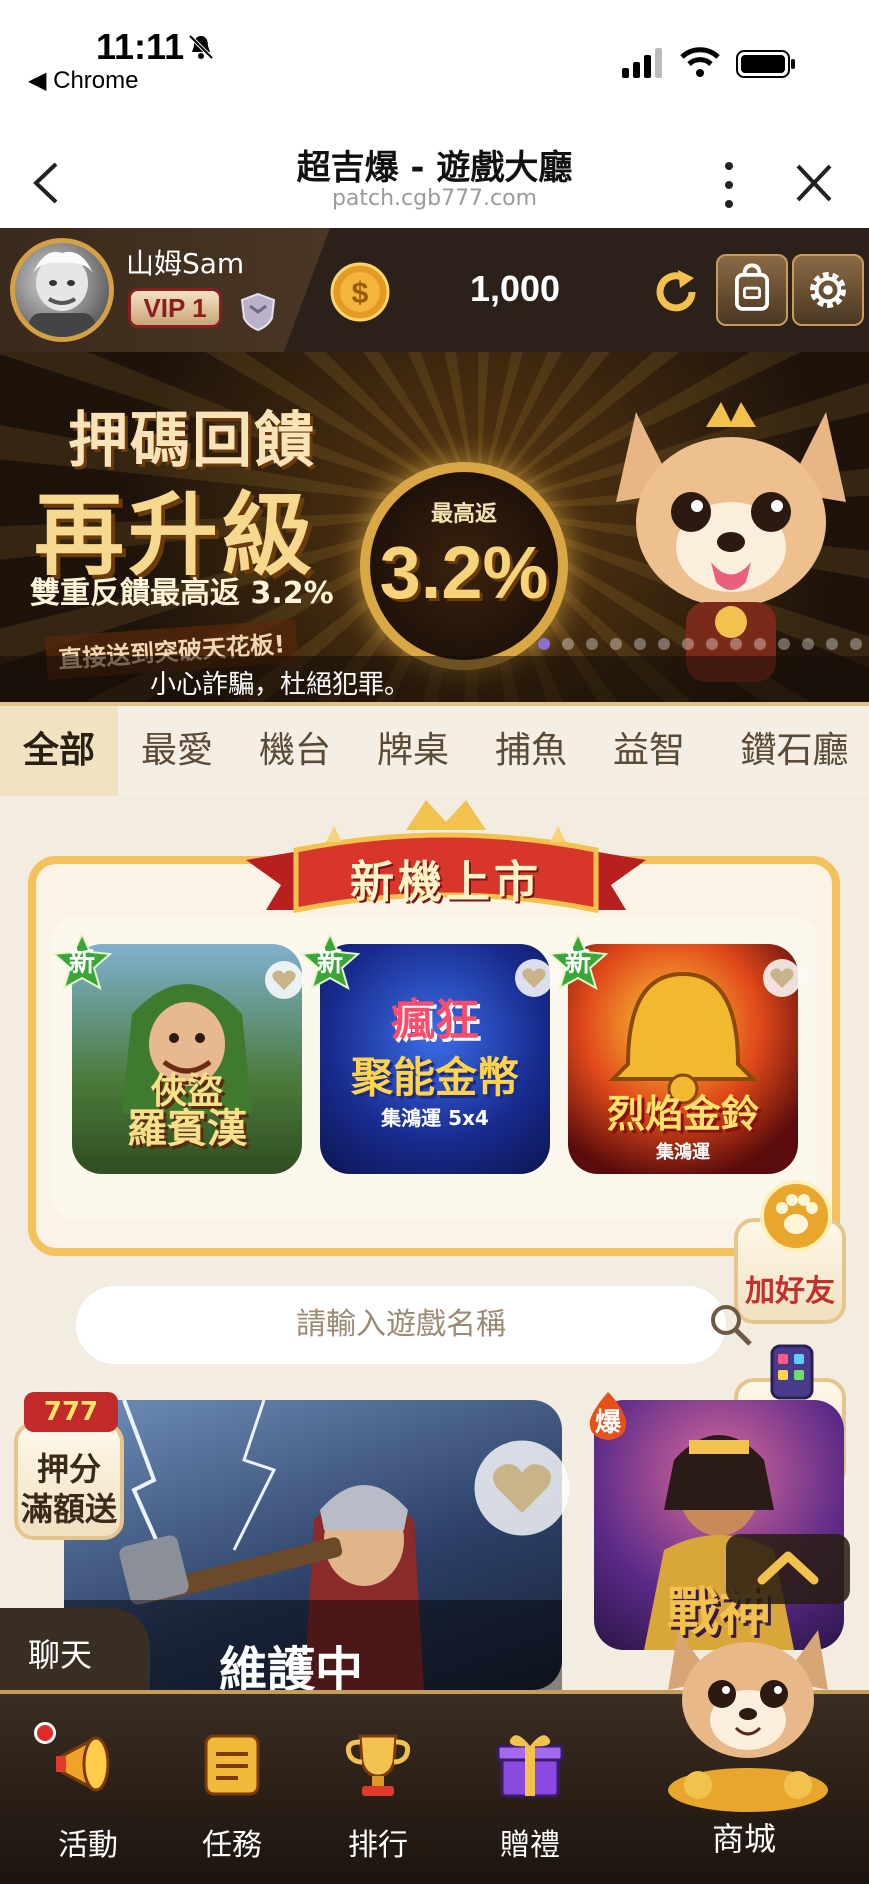  Describe the element at coordinates (378, 1799) in the screenshot. I see `nav-ranking: 排行` at that location.